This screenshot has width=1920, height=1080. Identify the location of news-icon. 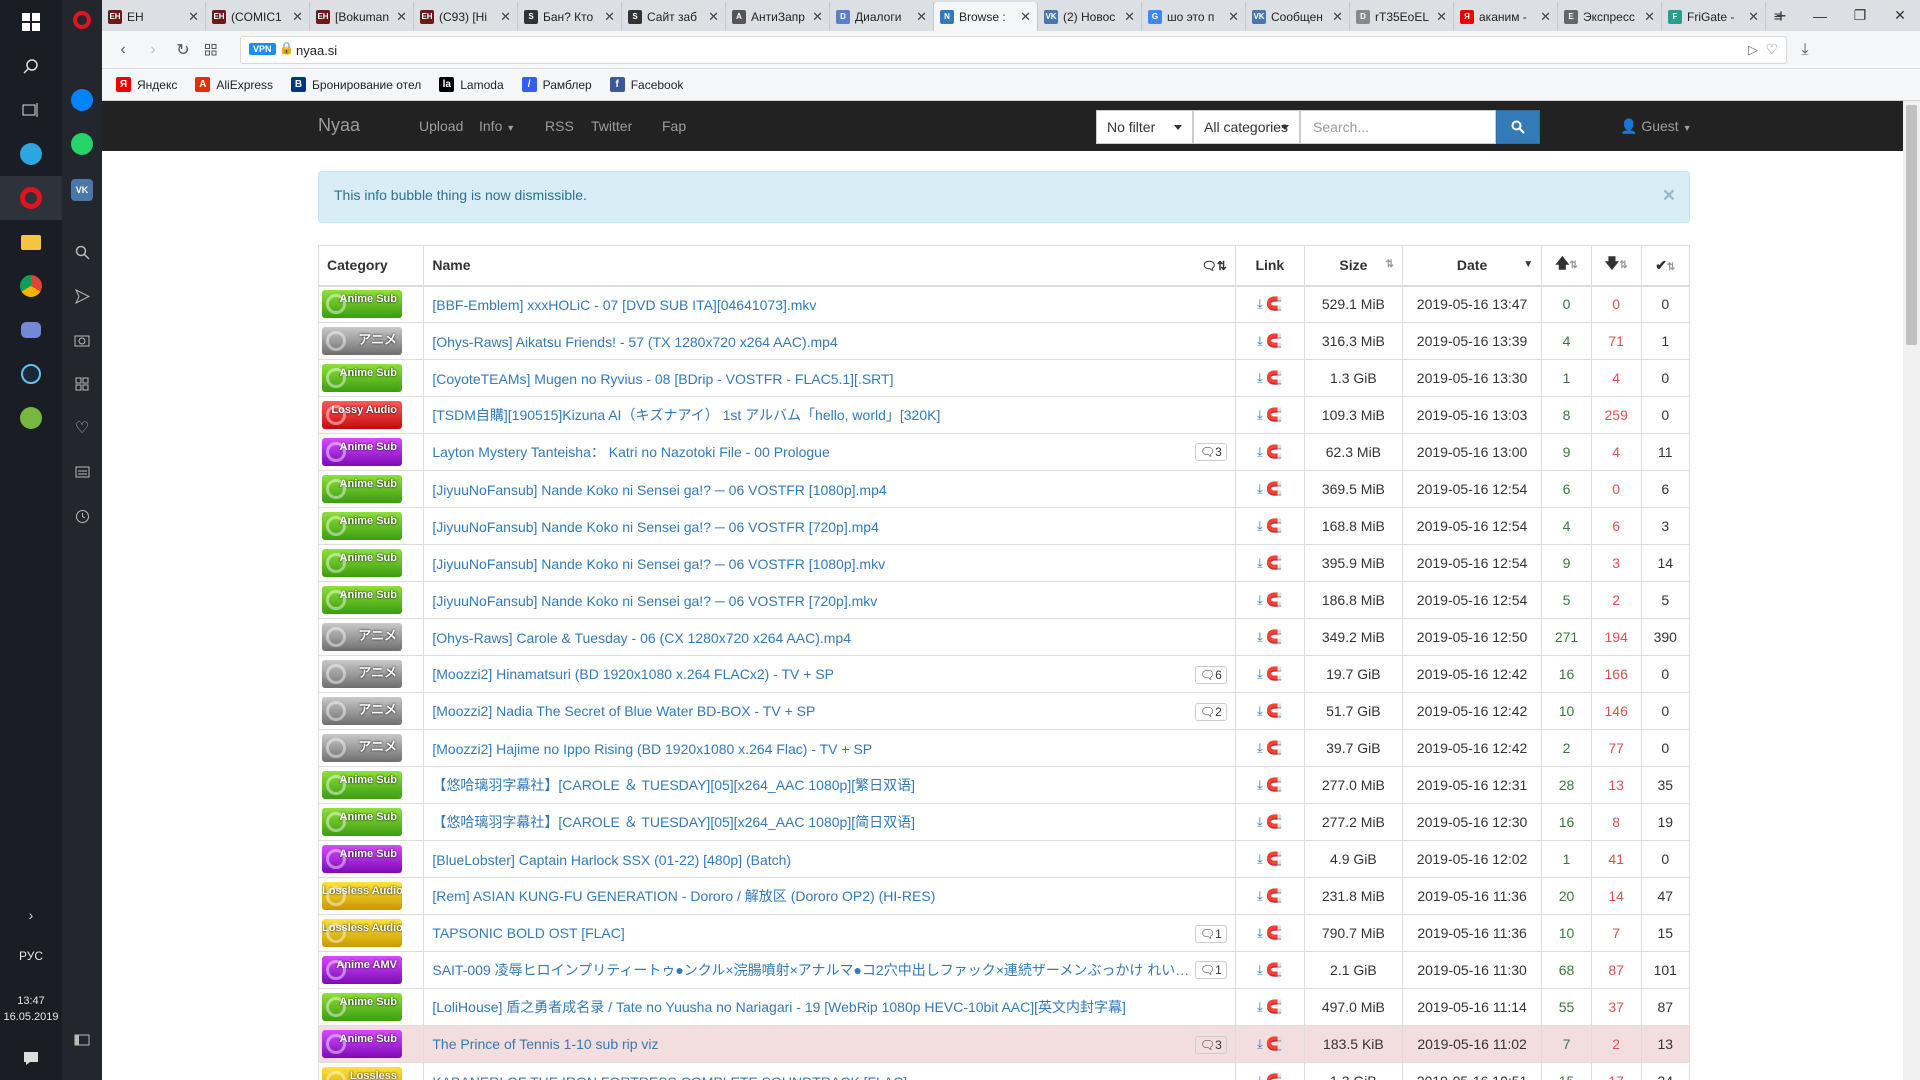
(82, 472).